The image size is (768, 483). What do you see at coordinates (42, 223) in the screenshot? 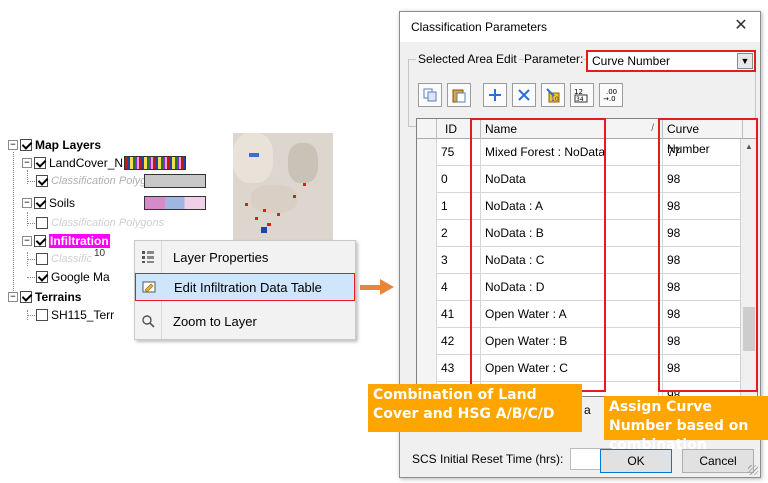
I see `soils-classification-checkbox` at bounding box center [42, 223].